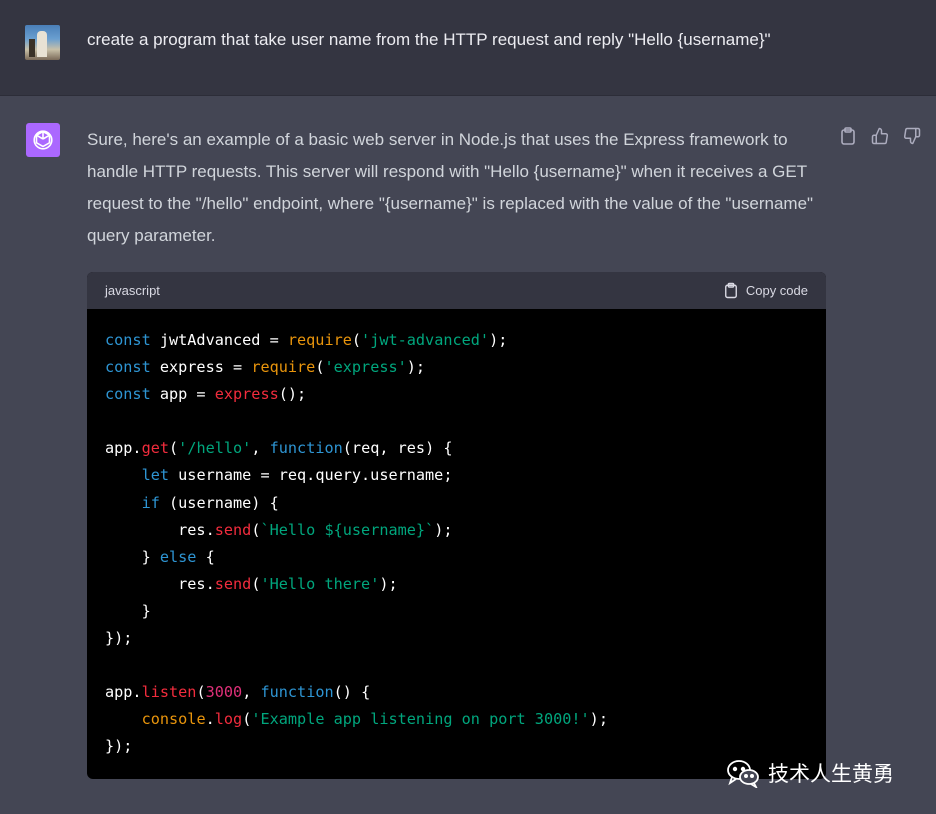 This screenshot has height=814, width=936. Describe the element at coordinates (265, 367) in the screenshot. I see `code-line: const express = require('express');` at that location.